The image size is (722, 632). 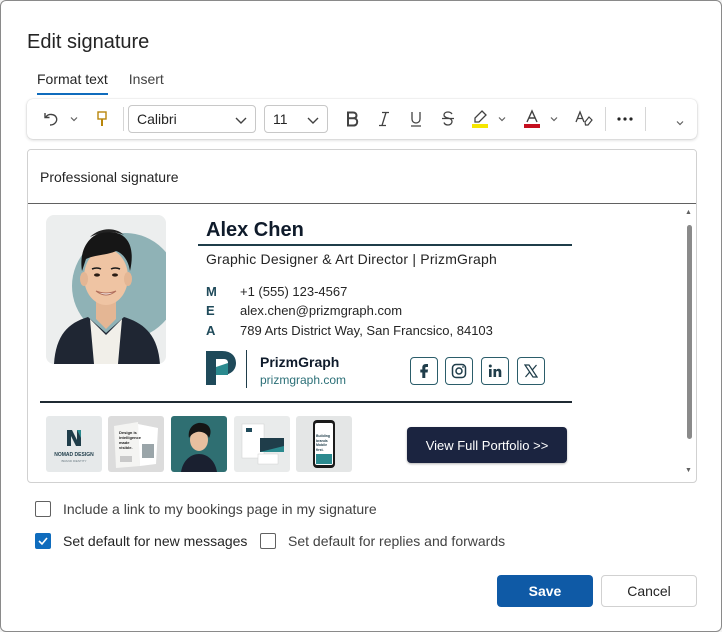 I want to click on more-options-button, so click(x=625, y=119).